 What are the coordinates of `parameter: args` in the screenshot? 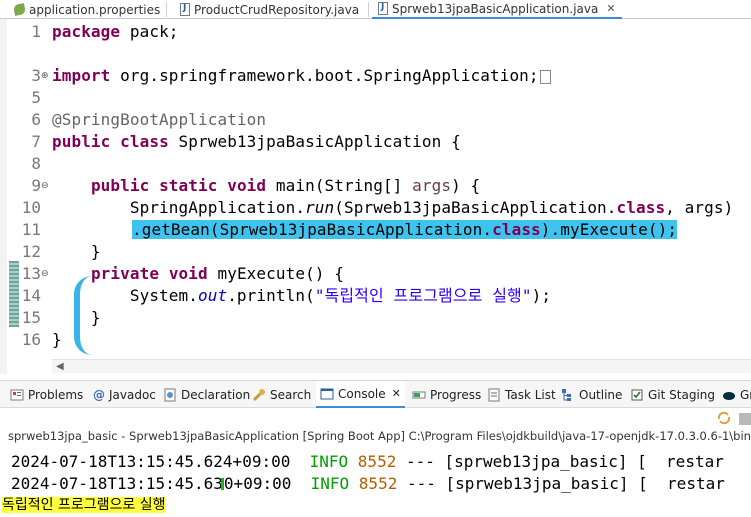 It's located at (432, 185).